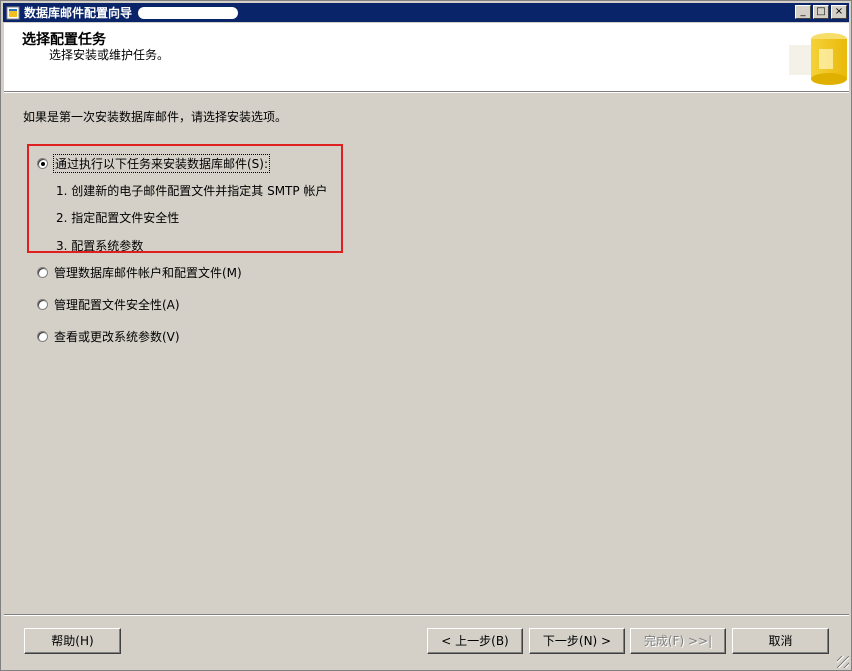 The image size is (852, 671). Describe the element at coordinates (475, 641) in the screenshot. I see `back-button: < 上一步(B)` at that location.